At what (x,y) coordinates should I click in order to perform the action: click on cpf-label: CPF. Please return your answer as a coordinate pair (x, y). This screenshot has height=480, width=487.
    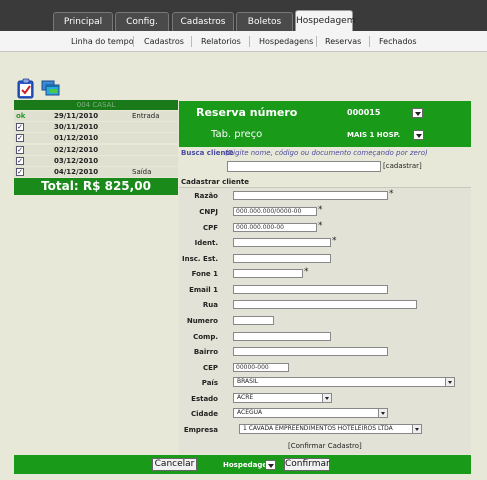
    Looking at the image, I should click on (210, 228).